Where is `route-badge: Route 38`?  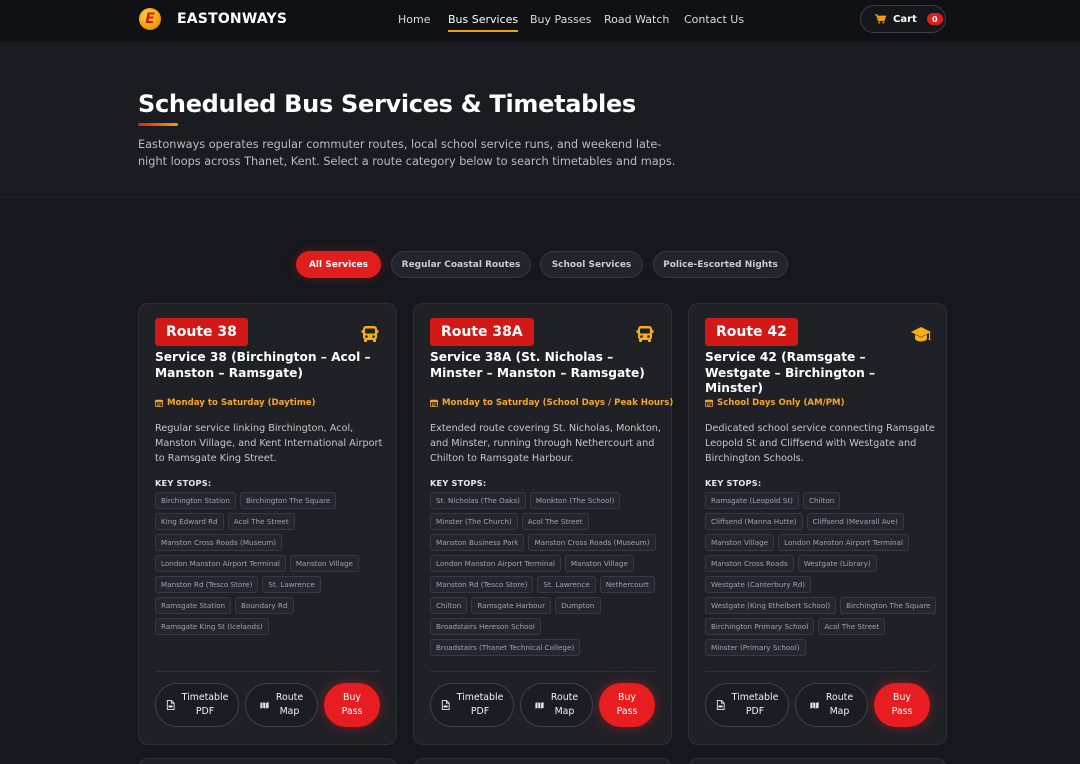 route-badge: Route 38 is located at coordinates (201, 332).